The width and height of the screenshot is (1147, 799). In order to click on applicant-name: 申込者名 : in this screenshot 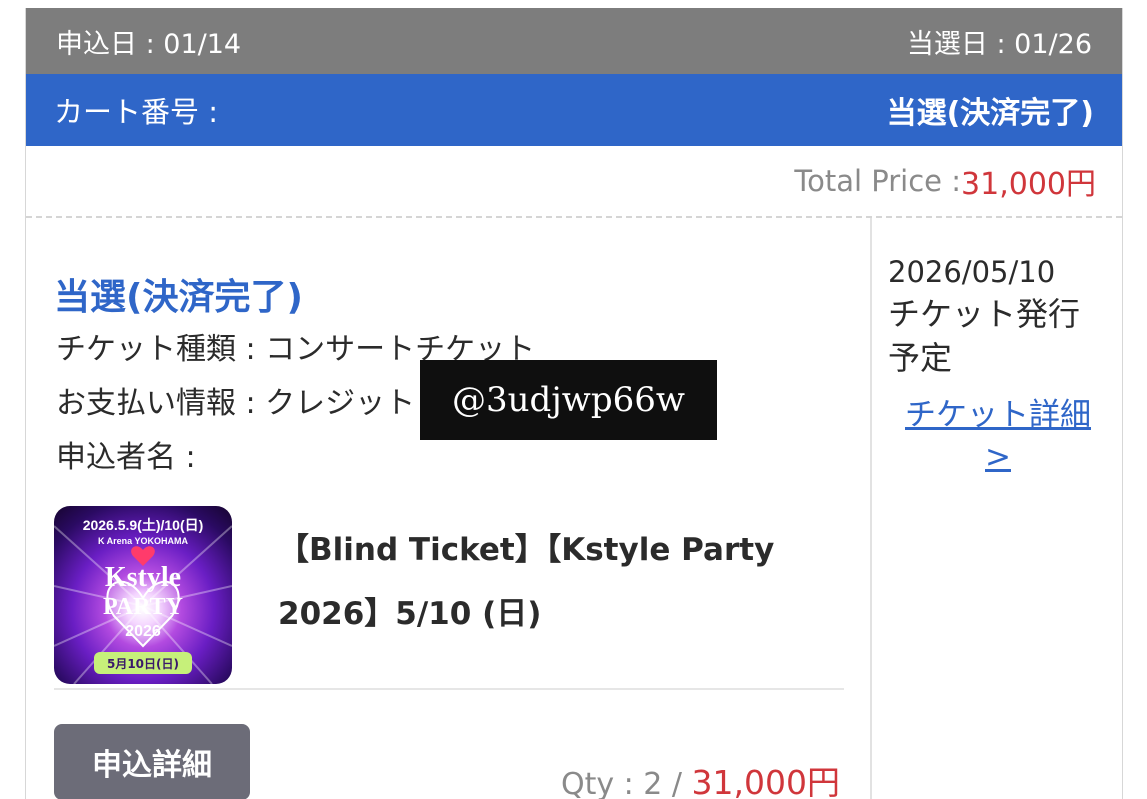, I will do `click(126, 457)`.